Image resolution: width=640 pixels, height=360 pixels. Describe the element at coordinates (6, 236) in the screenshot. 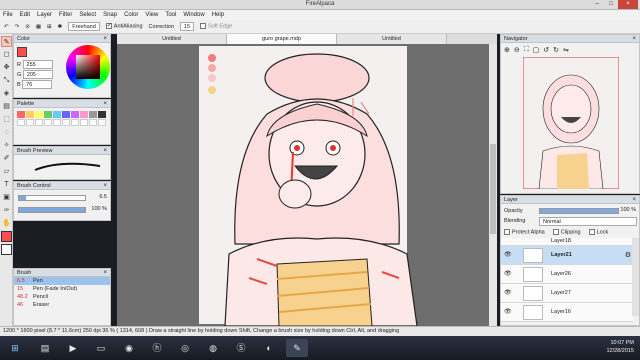

I see `foreground-color-swatch` at that location.